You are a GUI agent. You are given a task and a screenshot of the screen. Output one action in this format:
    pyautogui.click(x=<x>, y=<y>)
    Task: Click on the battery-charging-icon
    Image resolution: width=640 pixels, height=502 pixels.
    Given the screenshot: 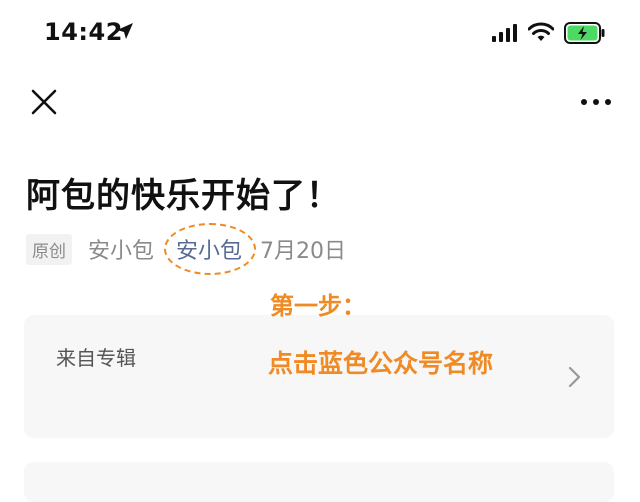 What is the action you would take?
    pyautogui.click(x=584, y=33)
    